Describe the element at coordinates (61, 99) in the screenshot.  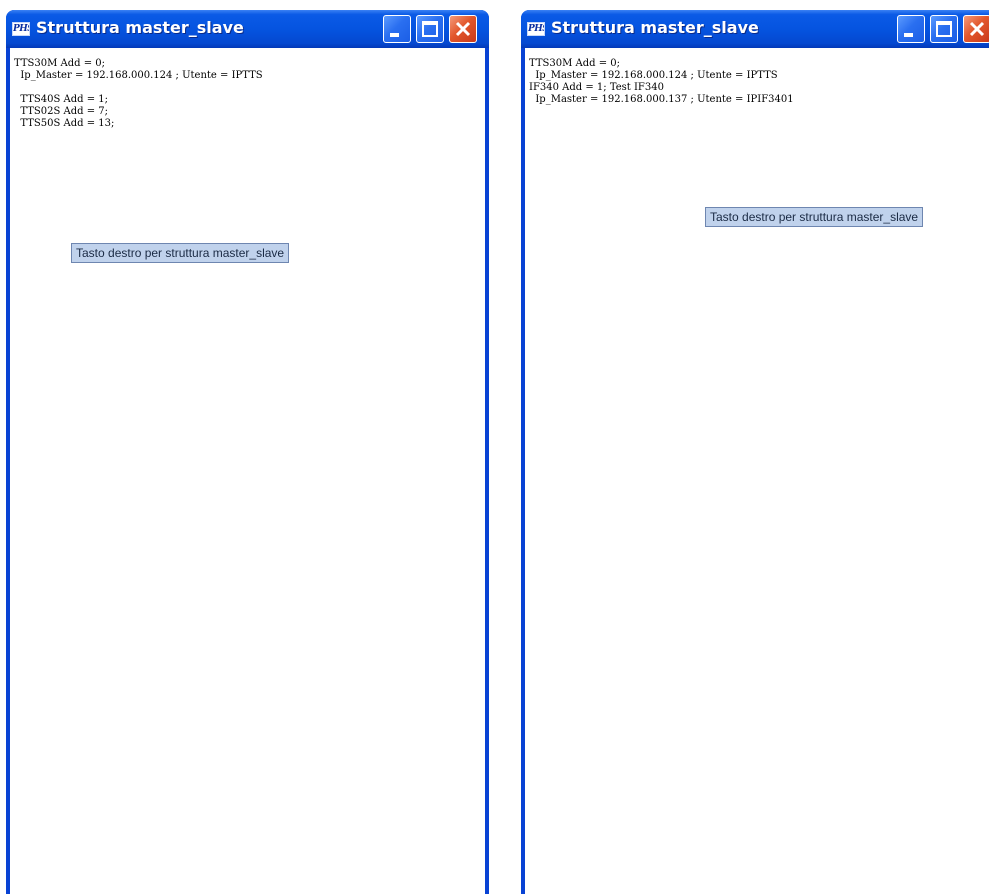
I see `structure-line: TTS40S Add = 1;` at that location.